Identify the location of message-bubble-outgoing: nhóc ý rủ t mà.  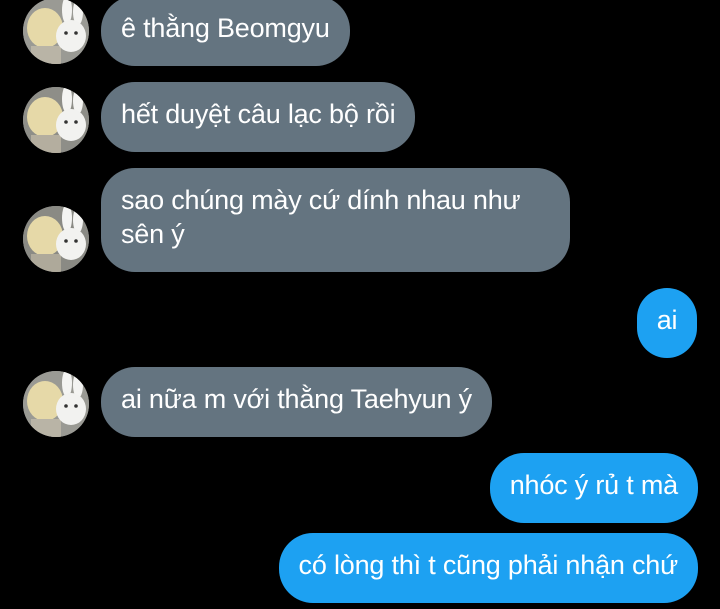
(593, 488).